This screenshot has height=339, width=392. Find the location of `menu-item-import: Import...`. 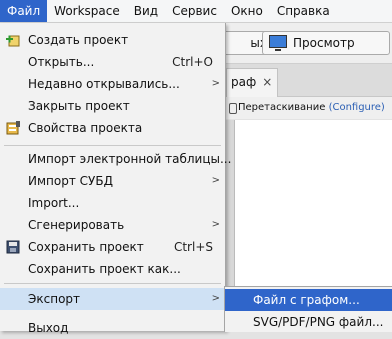

menu-item-import: Import... is located at coordinates (112, 203).